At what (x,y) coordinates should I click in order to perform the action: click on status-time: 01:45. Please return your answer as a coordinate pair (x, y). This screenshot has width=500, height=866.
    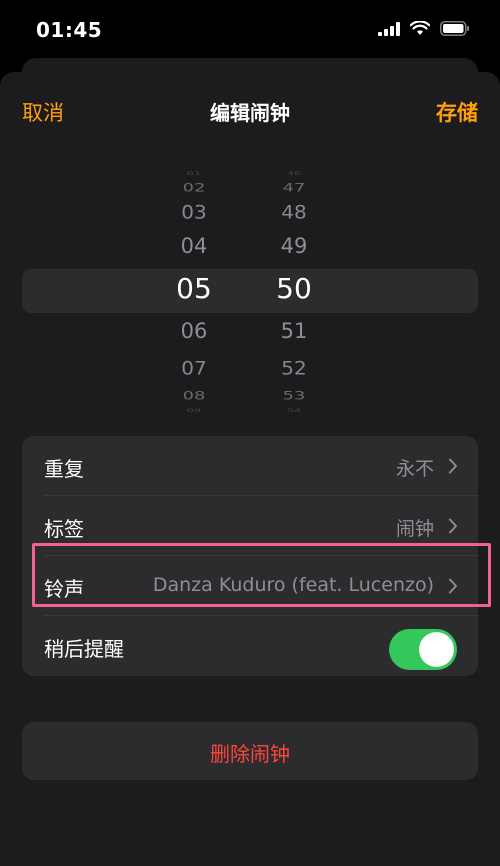
    Looking at the image, I should click on (69, 30).